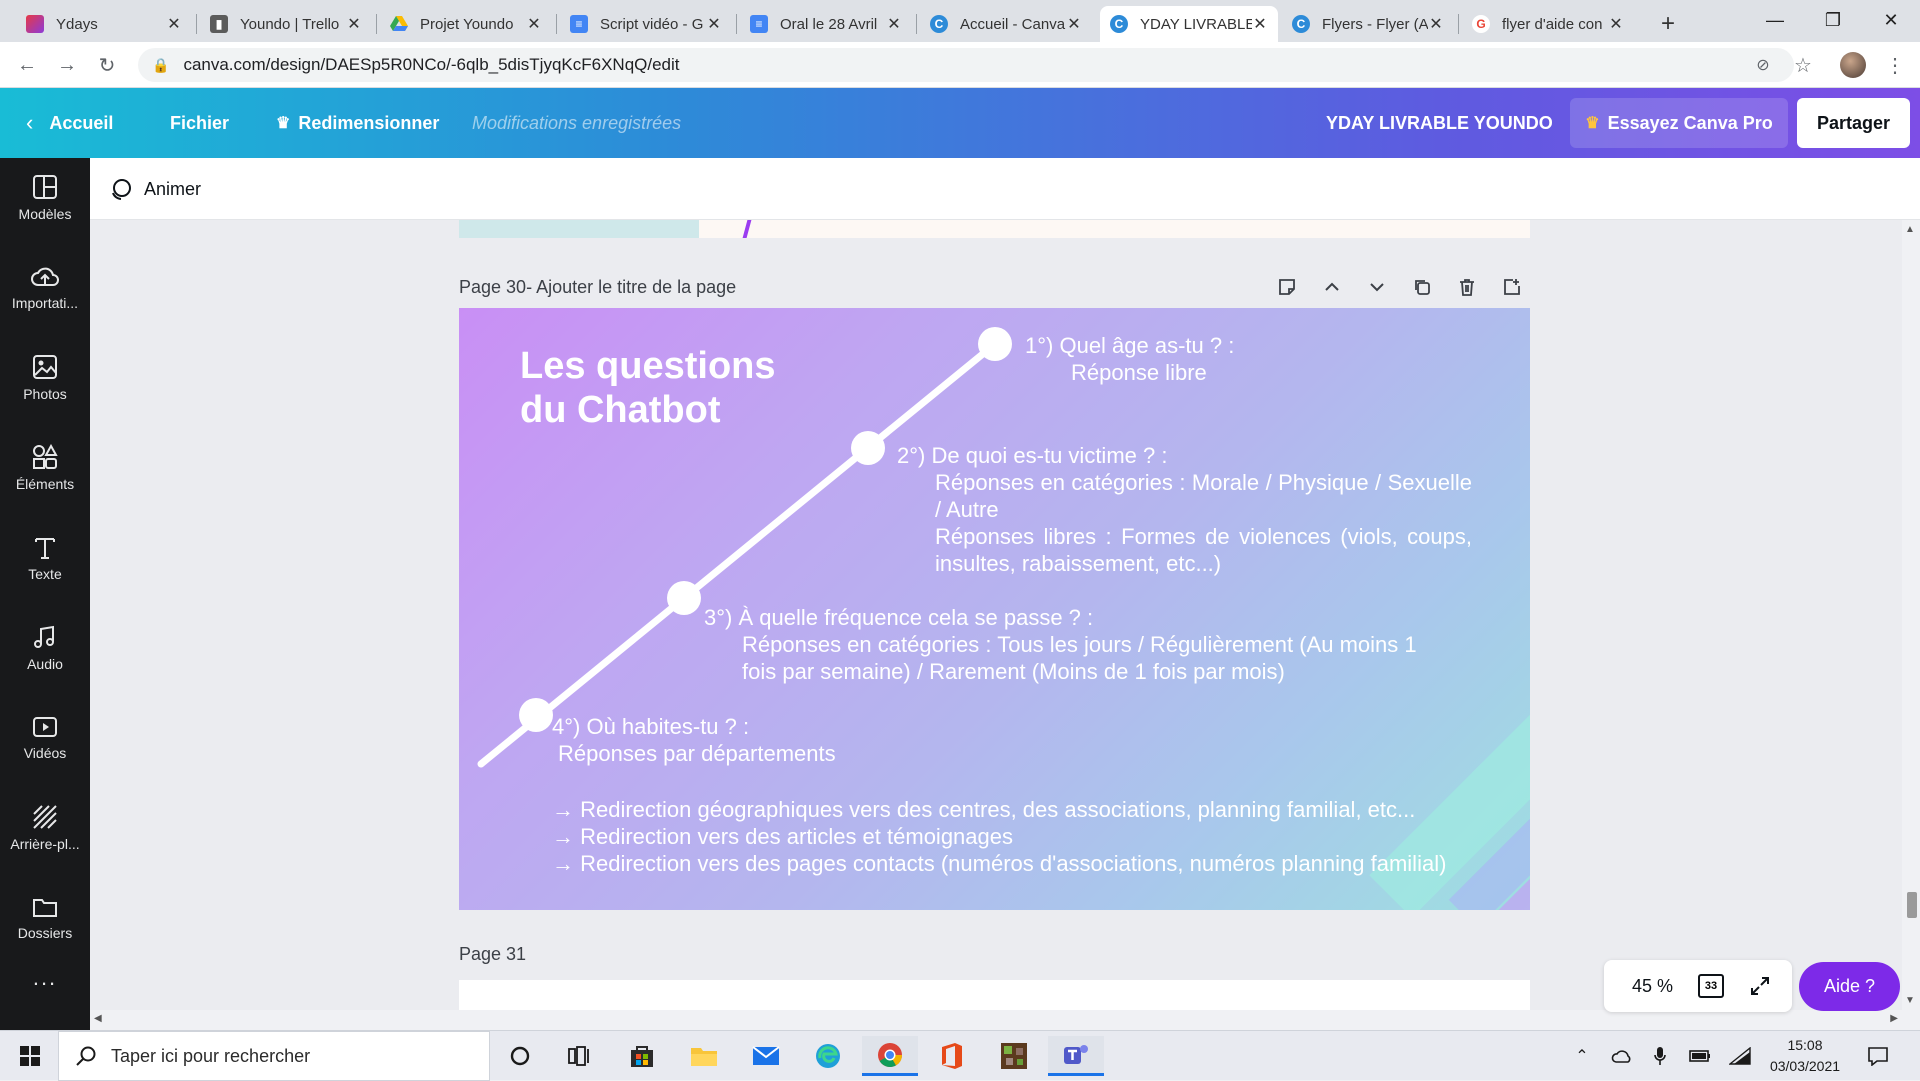  Describe the element at coordinates (580, 1056) in the screenshot. I see `task-view-icon` at that location.